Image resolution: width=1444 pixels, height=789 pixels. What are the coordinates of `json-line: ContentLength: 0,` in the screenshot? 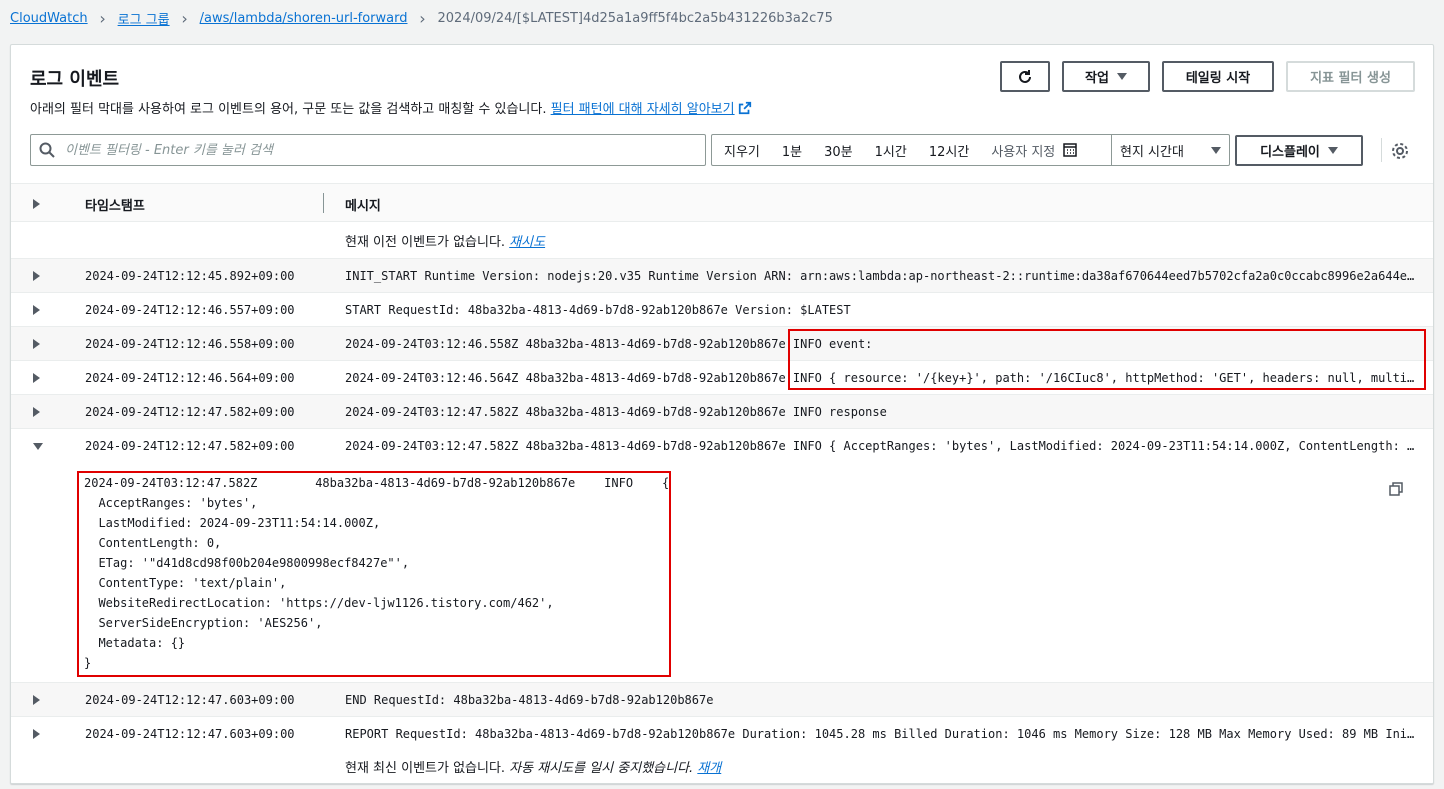 It's located at (153, 543).